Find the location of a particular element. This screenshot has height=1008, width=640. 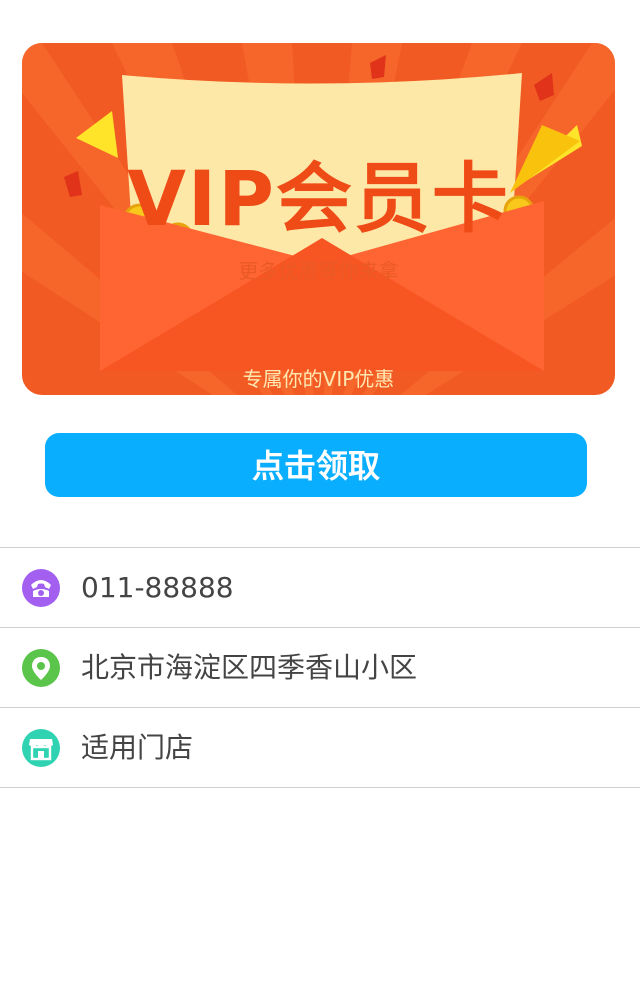

phone-icon is located at coordinates (41, 588).